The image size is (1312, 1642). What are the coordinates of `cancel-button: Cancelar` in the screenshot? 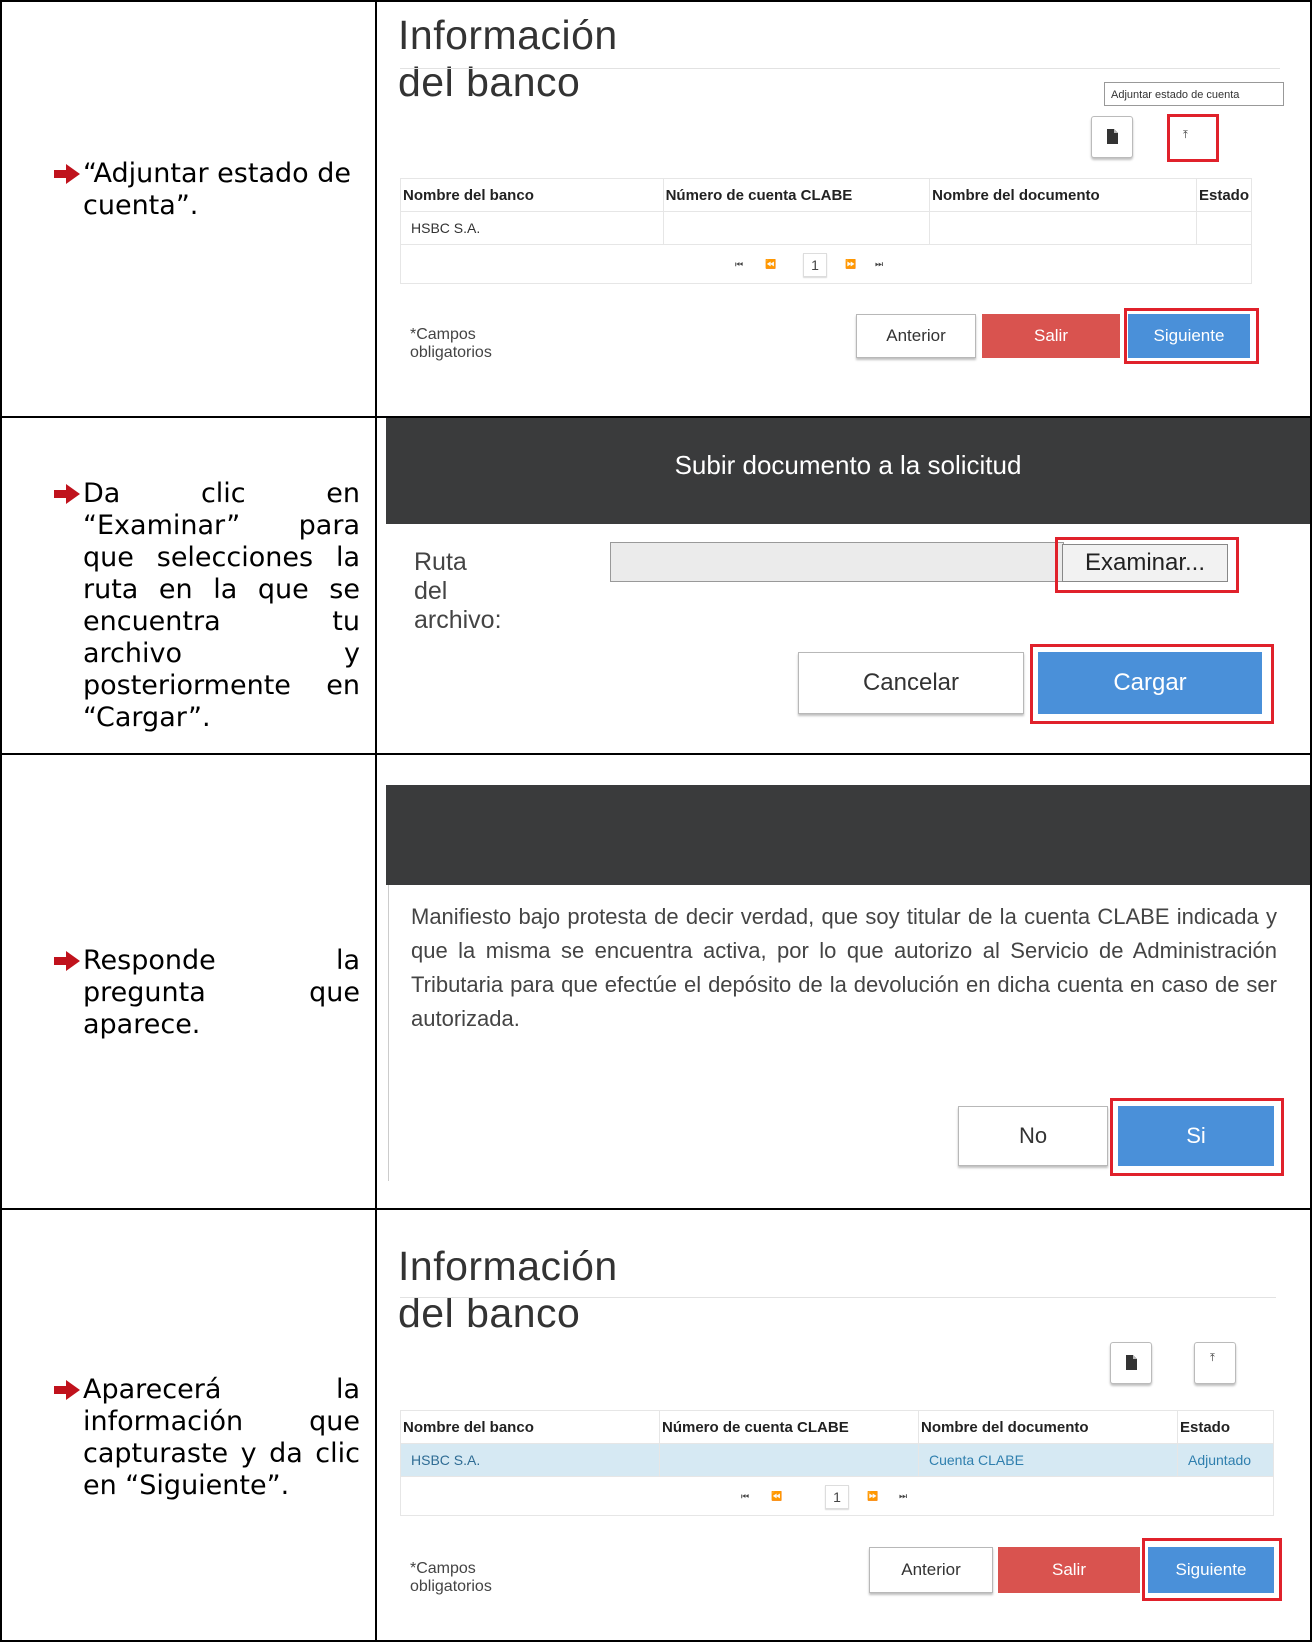 It's located at (911, 683).